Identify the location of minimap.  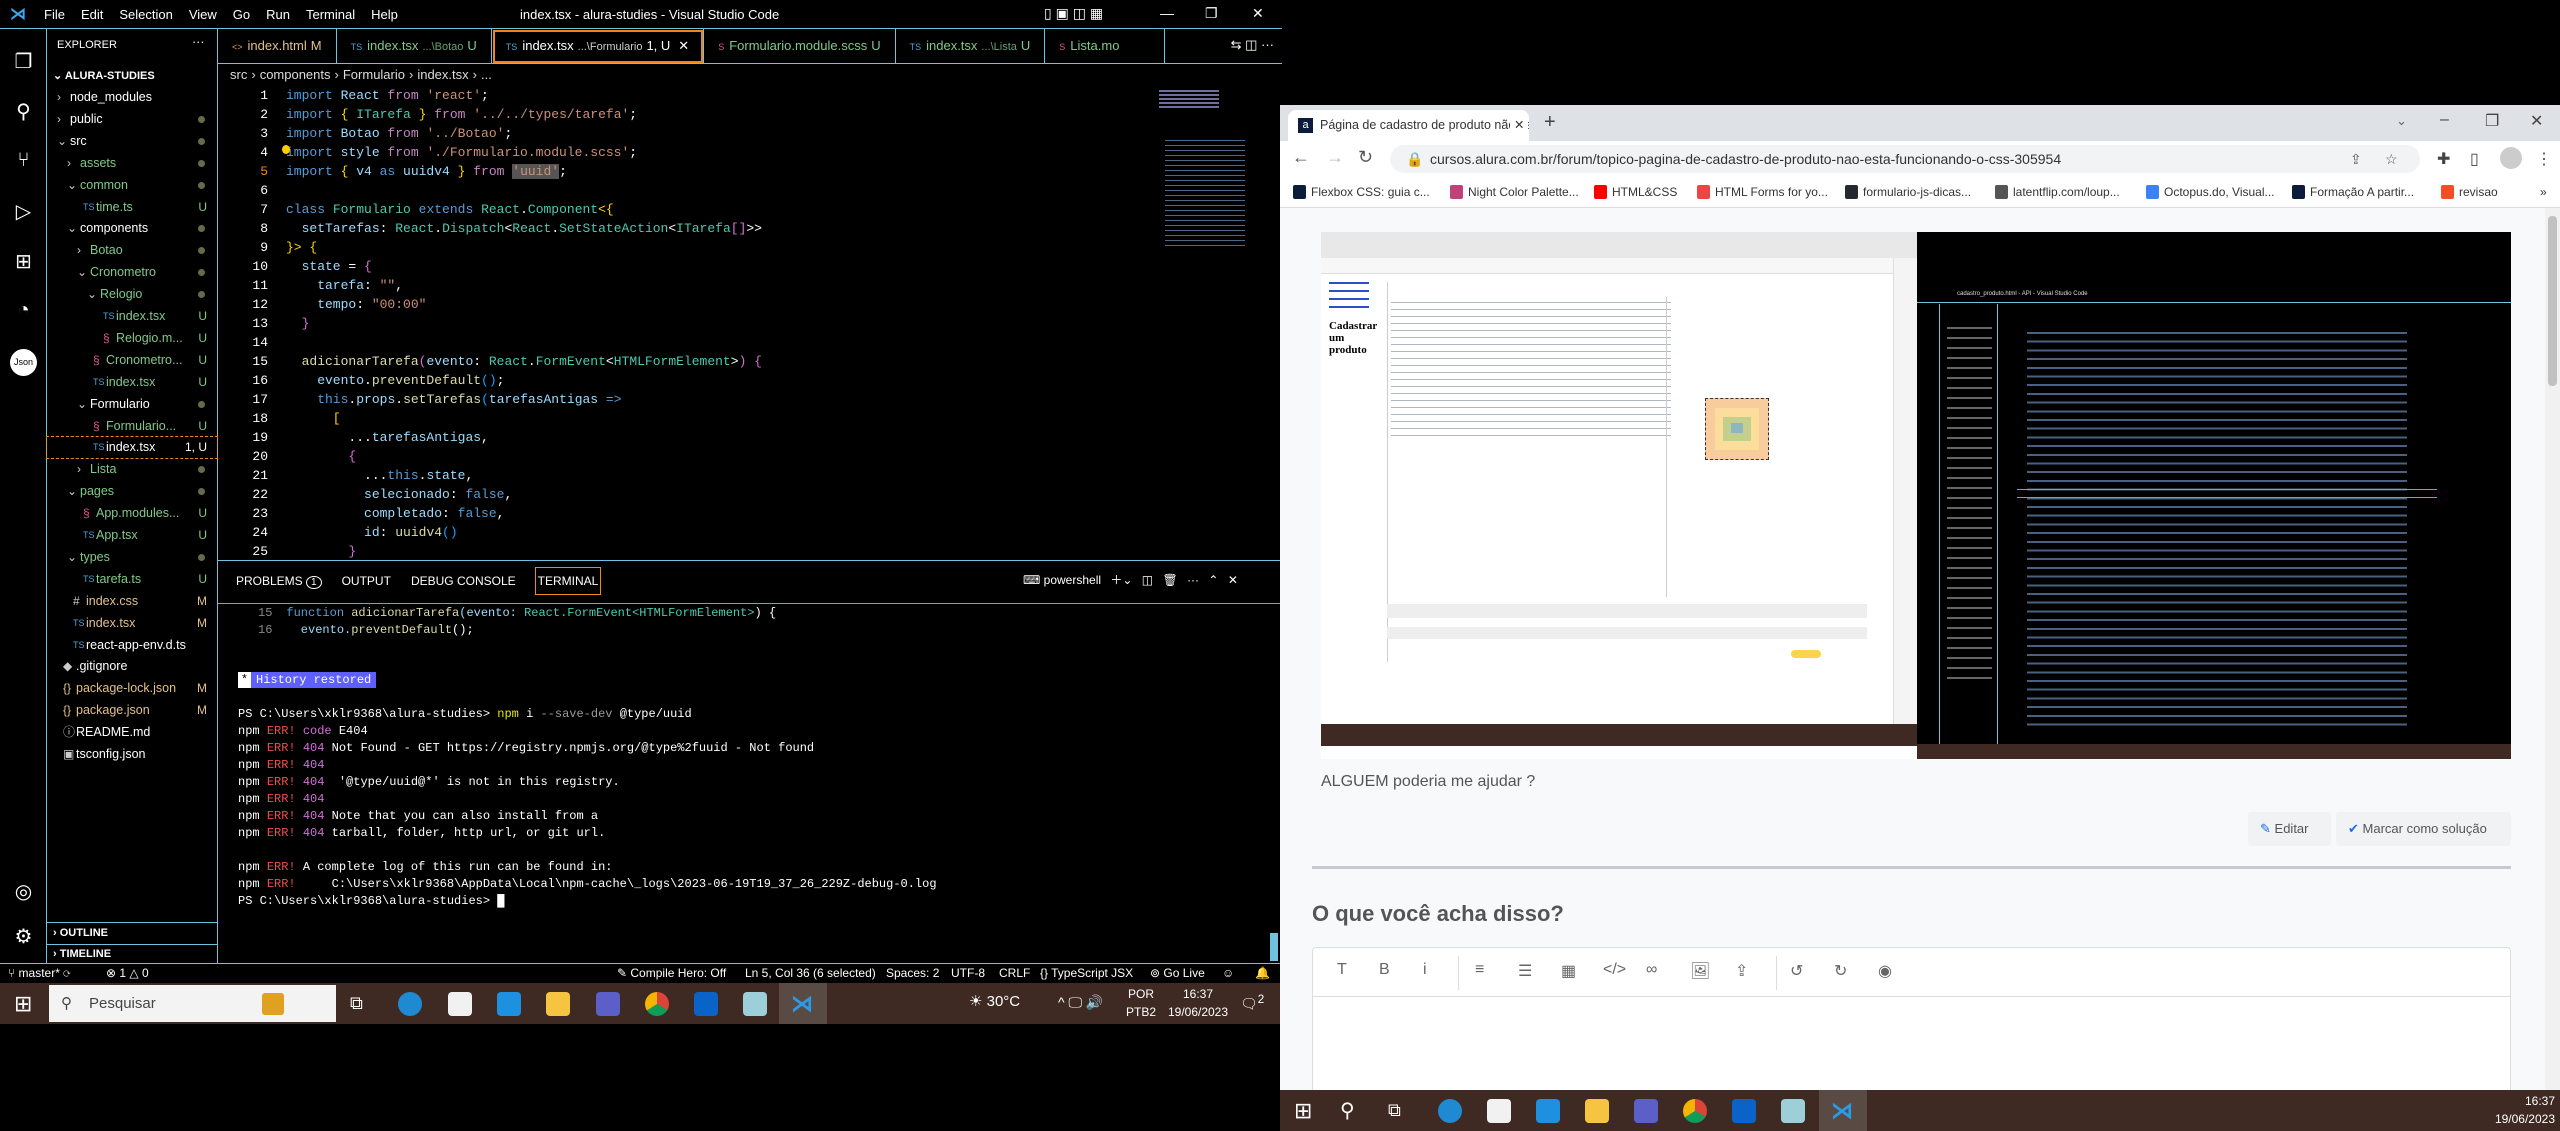
(1205, 180).